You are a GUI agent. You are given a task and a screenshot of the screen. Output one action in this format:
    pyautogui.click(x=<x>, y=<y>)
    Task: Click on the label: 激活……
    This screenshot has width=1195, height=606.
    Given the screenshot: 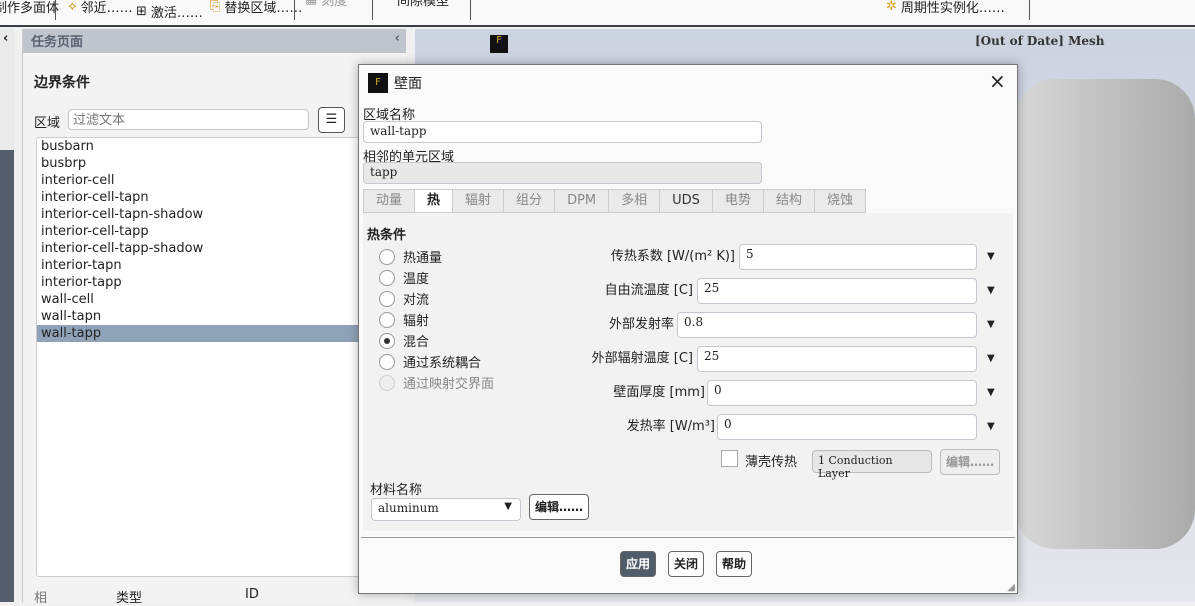 What is the action you would take?
    pyautogui.click(x=176, y=13)
    